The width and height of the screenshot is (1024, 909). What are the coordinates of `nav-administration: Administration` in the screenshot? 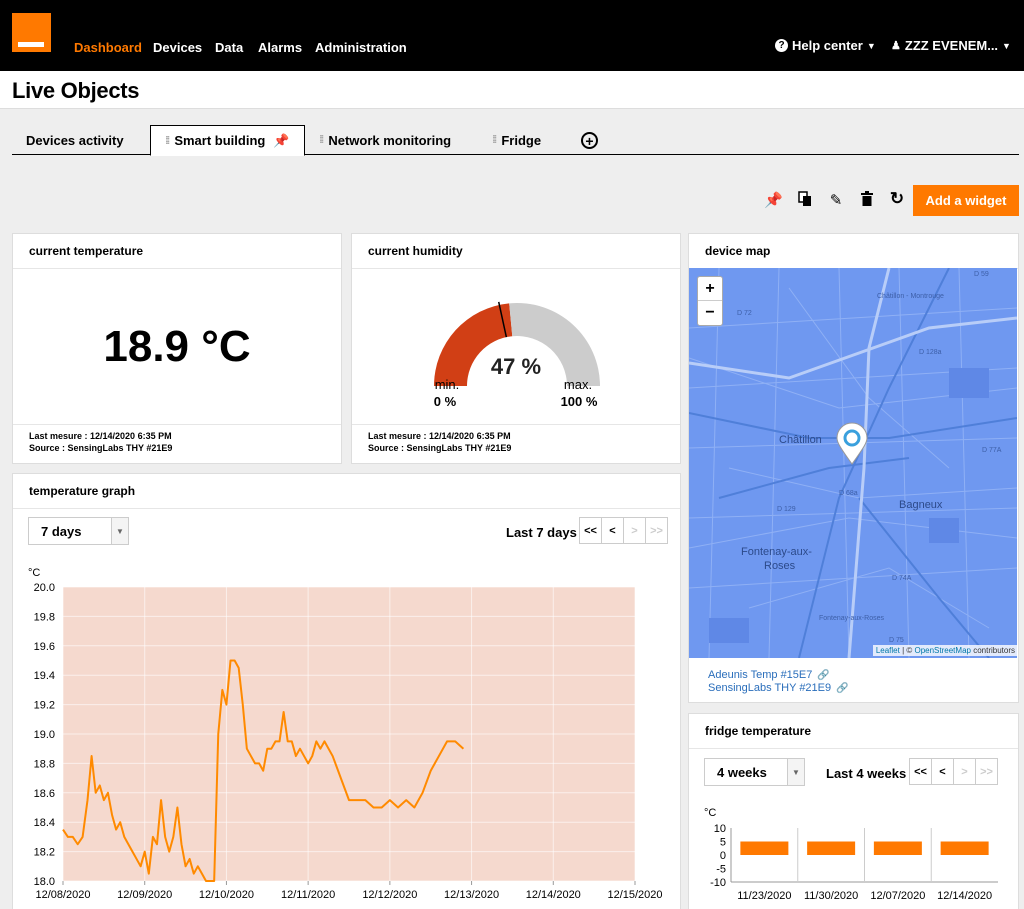 It's located at (361, 47).